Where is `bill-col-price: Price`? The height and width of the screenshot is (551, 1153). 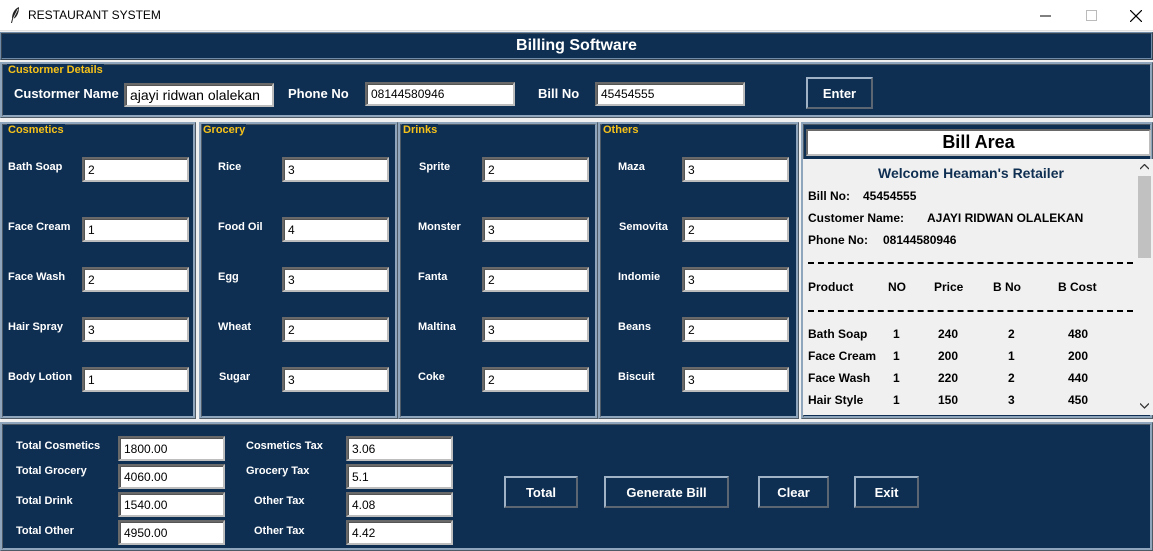
bill-col-price: Price is located at coordinates (949, 287).